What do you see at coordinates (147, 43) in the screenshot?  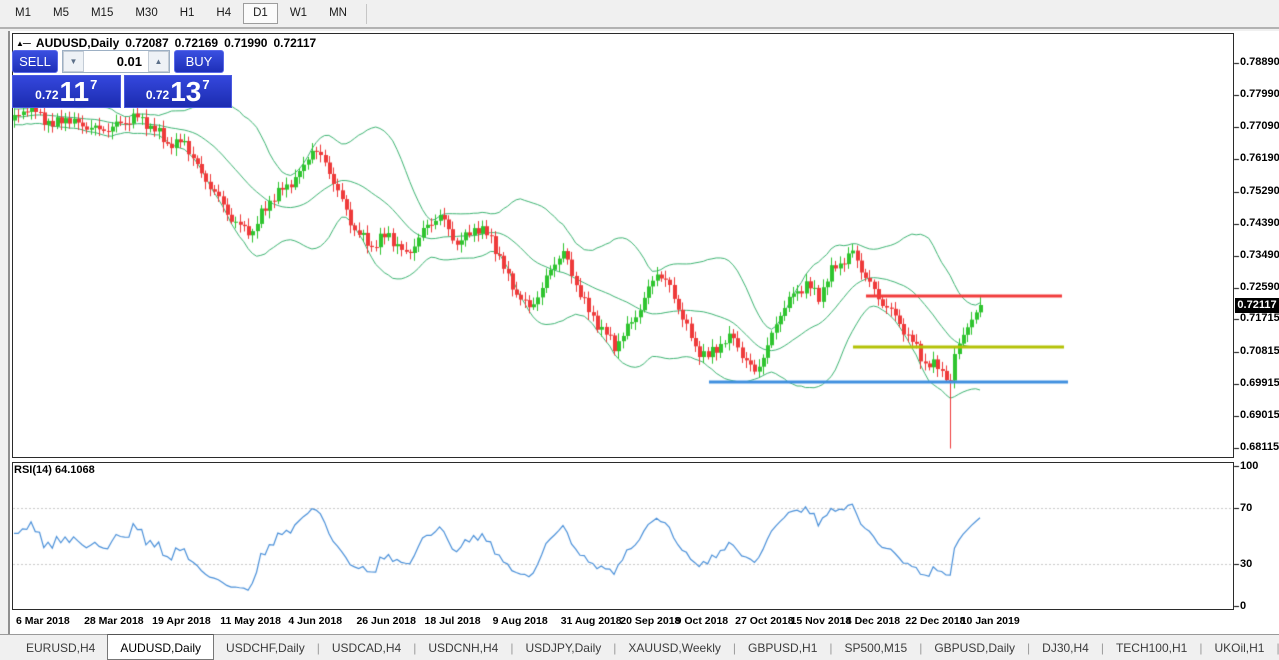 I see `ohlc-open: 0.72087` at bounding box center [147, 43].